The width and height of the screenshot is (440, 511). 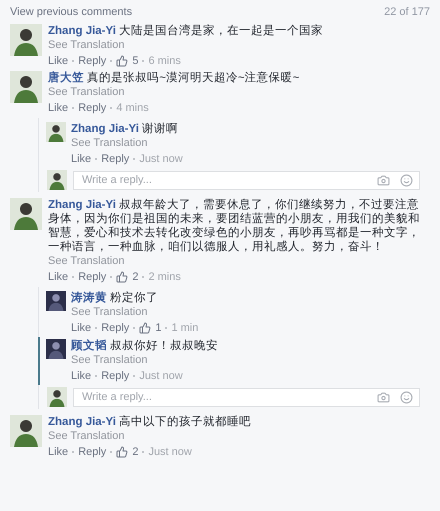 What do you see at coordinates (234, 226) in the screenshot?
I see `comment-text: Zhang Jia-Yi 叔叔年龄大了，需要休息了，你们继续努力，不过要注意身体，因为你们是祖国的未来，要团结蓝营的小朋友，用我们的美貌和智慧，爱心和技术去转化改变绿色的小朋友，再吵再骂都是一种文字，一种语言，一种血脉，咱们以德服人，用礼感人。努力，奋斗！` at bounding box center [234, 226].